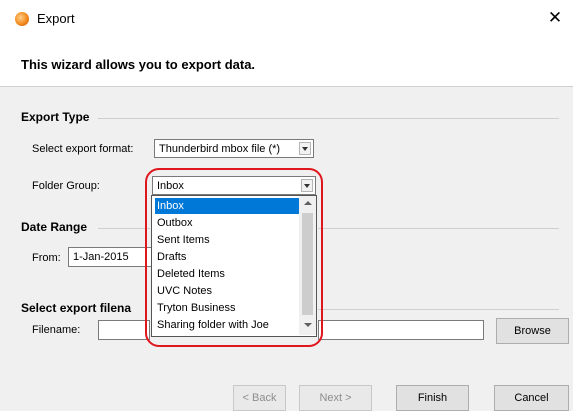  I want to click on export-type-heading: Export Type, so click(55, 117).